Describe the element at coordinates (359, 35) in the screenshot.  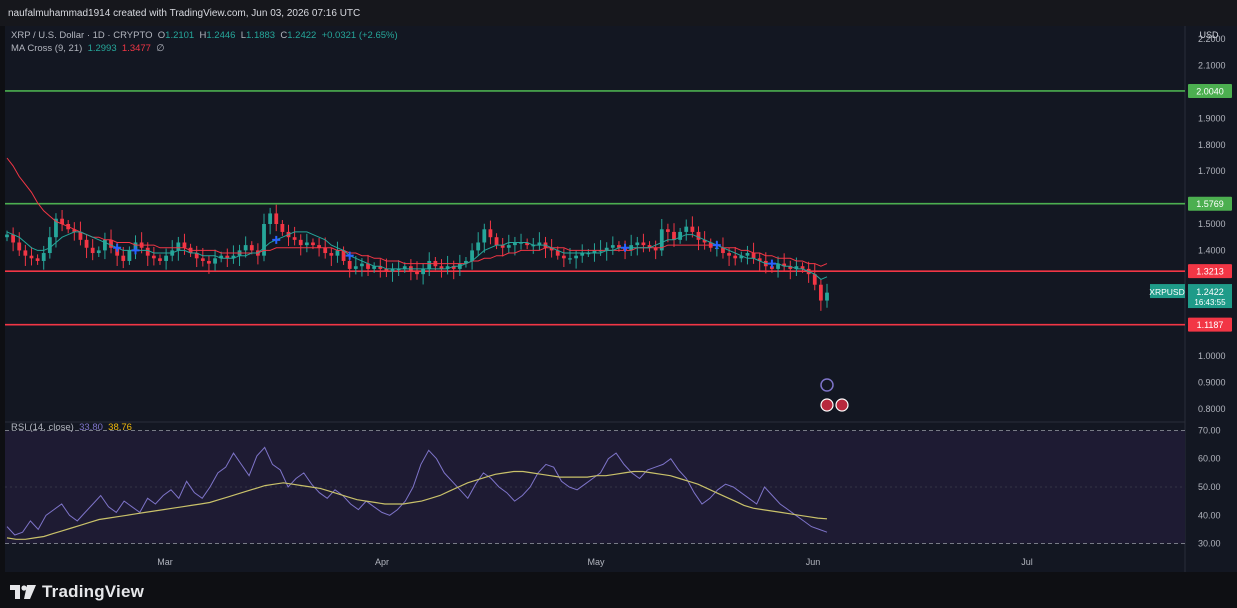
I see `change-value: +0.0321 (+2.65%)` at that location.